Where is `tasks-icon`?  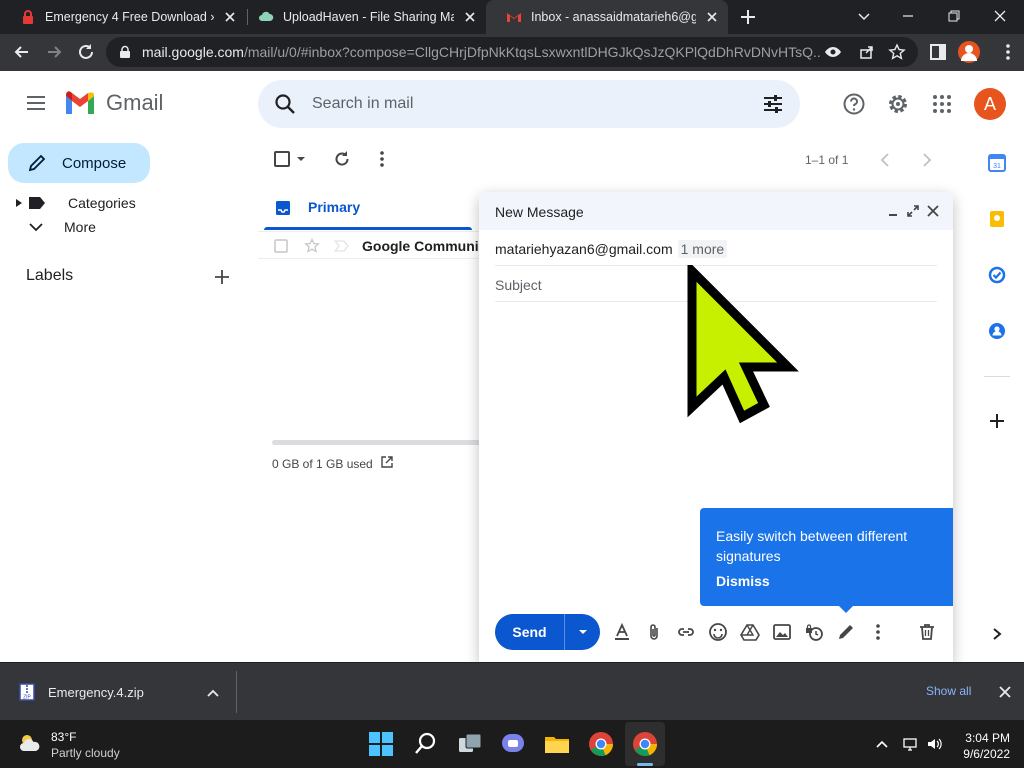
tasks-icon is located at coordinates (997, 275).